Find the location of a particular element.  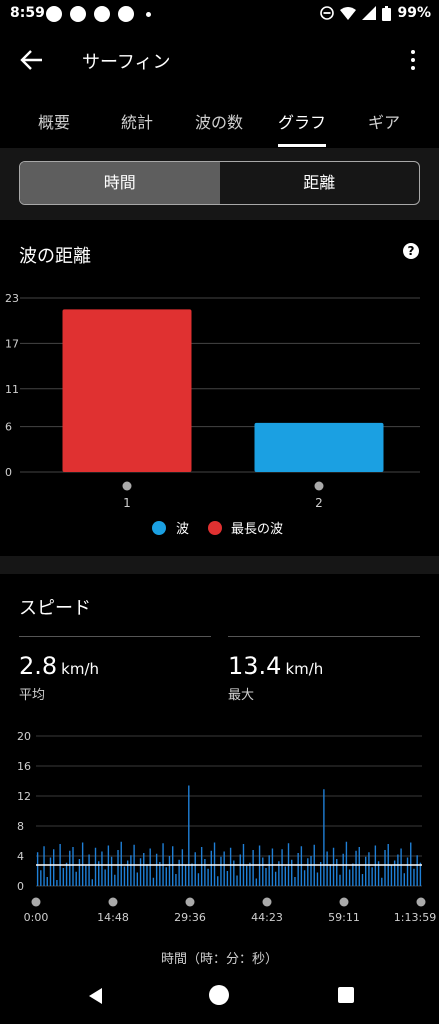

segment-area: 時間 距離 is located at coordinates (219, 184).